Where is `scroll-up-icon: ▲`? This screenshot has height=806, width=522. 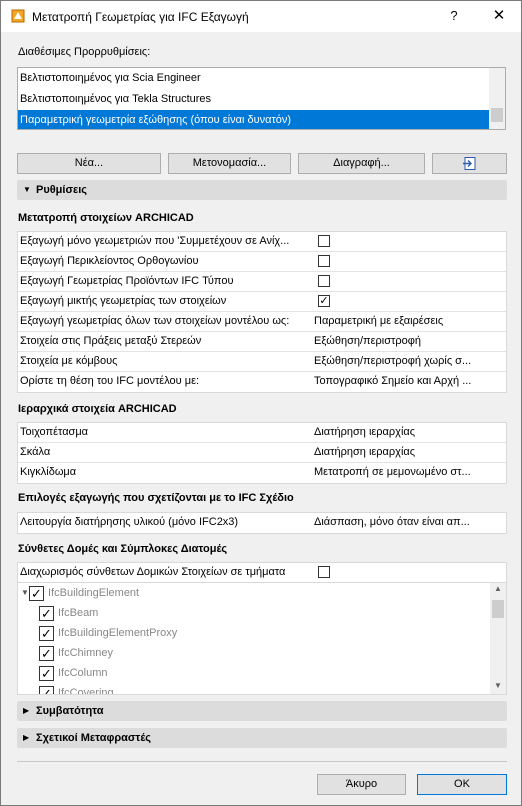 scroll-up-icon: ▲ is located at coordinates (498, 588).